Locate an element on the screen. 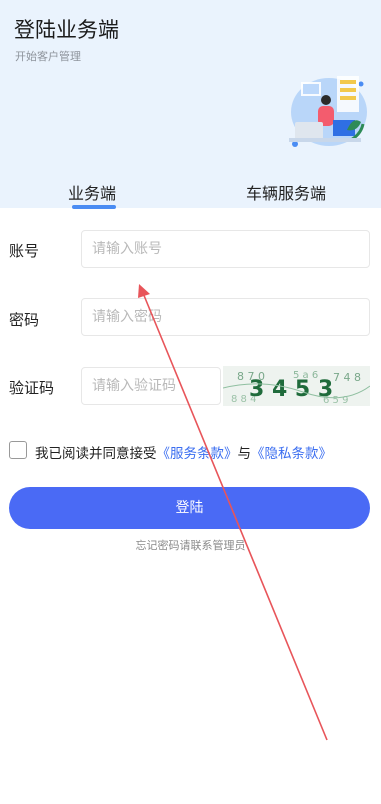 This screenshot has width=381, height=804. captcha-input is located at coordinates (151, 386).